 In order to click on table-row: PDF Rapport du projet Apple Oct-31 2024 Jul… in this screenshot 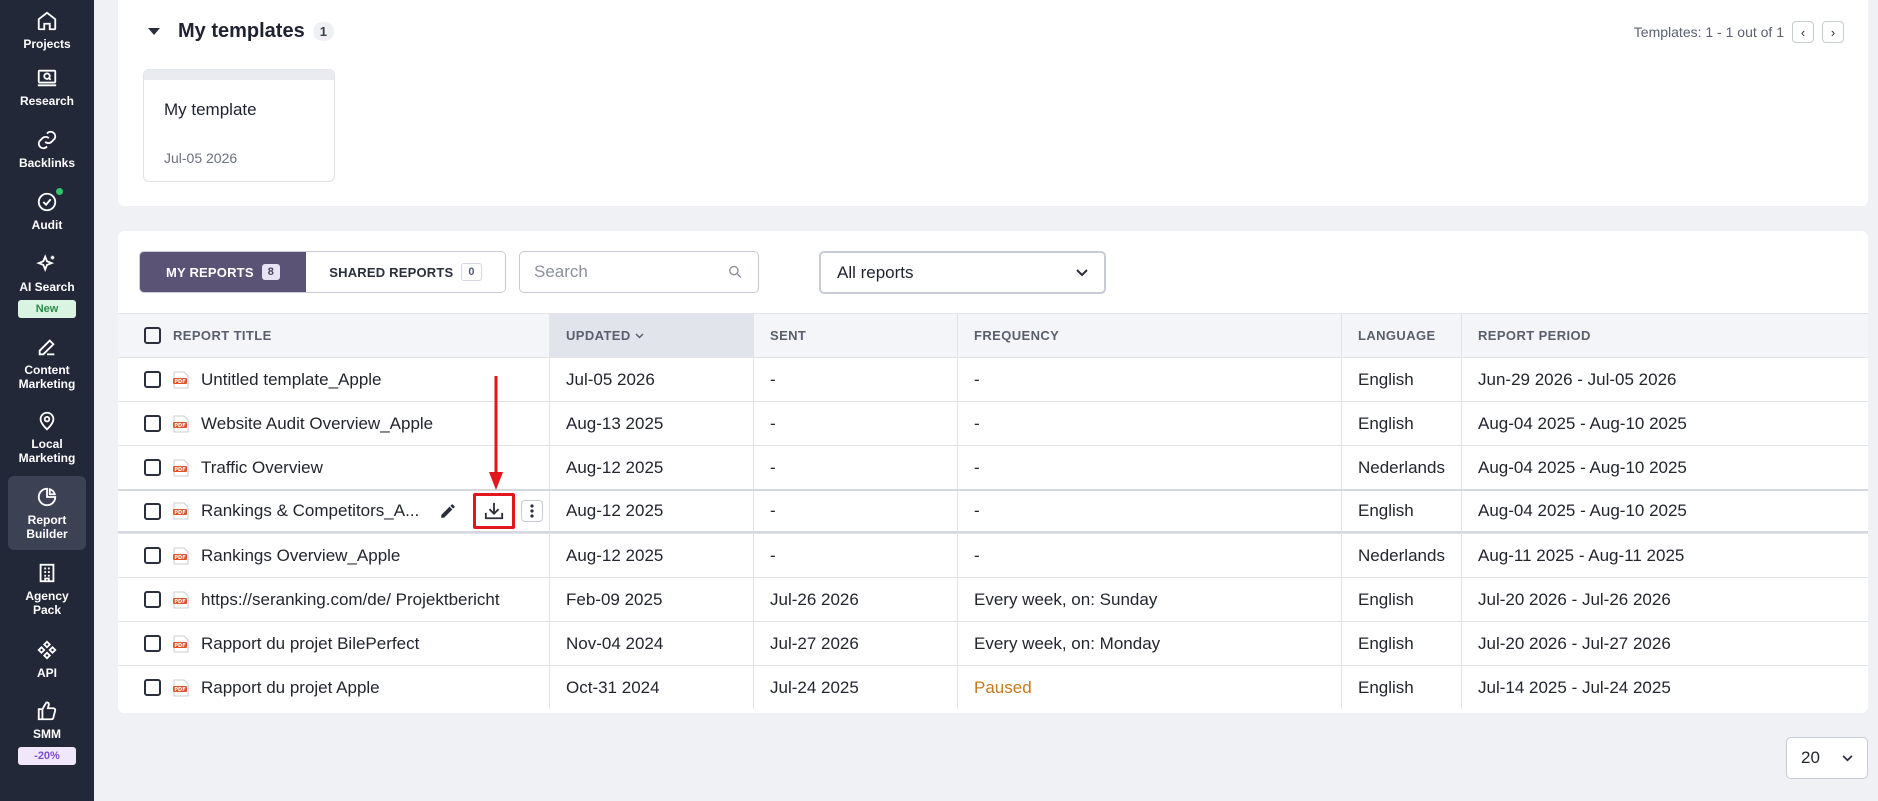, I will do `click(993, 687)`.